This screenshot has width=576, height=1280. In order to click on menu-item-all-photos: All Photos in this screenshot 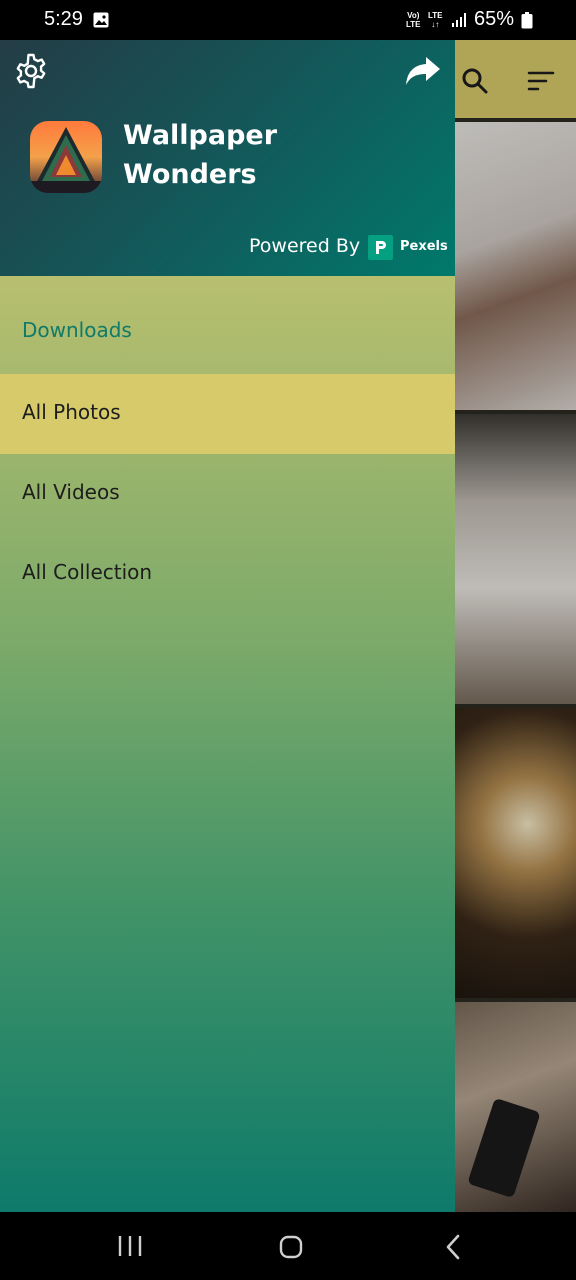, I will do `click(227, 414)`.